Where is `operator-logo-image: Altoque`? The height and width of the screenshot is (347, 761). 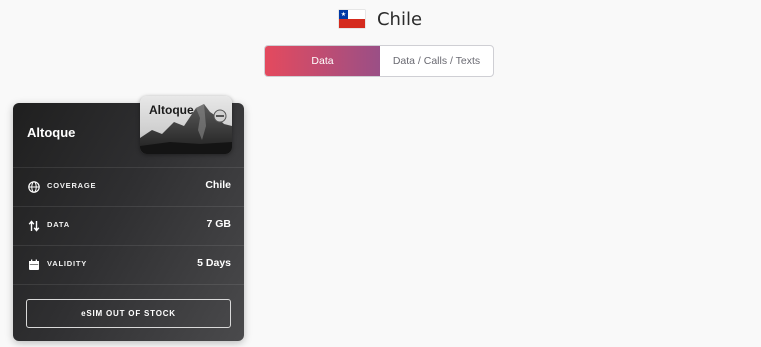
operator-logo-image: Altoque is located at coordinates (186, 125).